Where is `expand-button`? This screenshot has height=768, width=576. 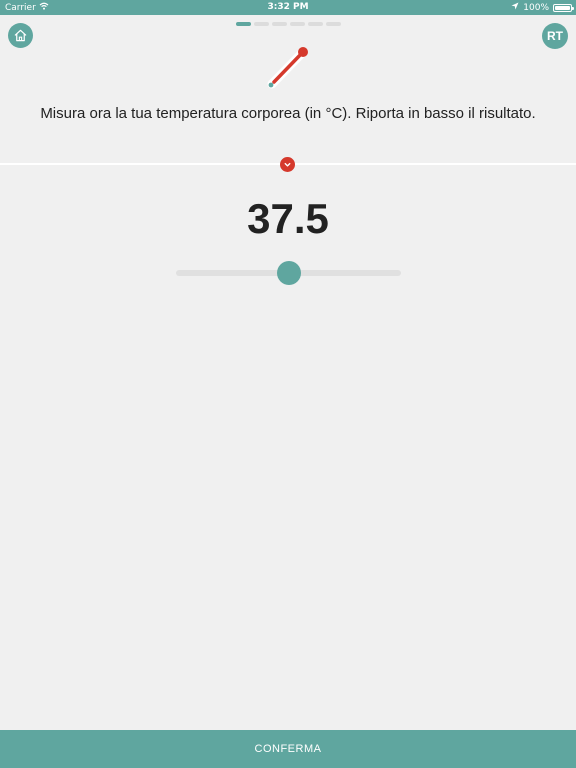 expand-button is located at coordinates (287, 164).